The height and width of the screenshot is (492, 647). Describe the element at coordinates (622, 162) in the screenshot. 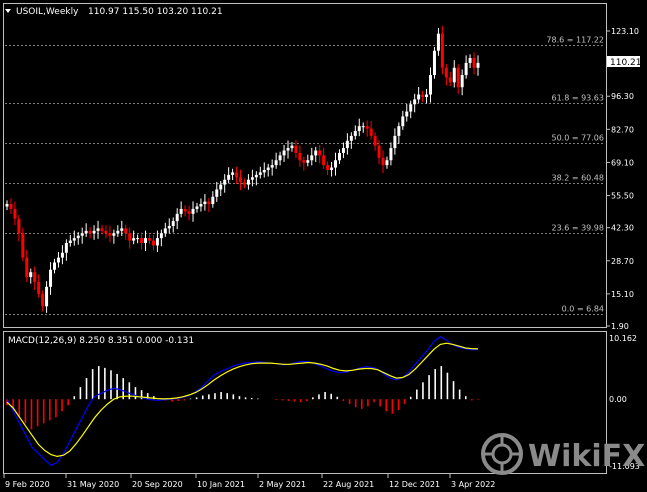

I see `y-tick-label: 69.10` at that location.